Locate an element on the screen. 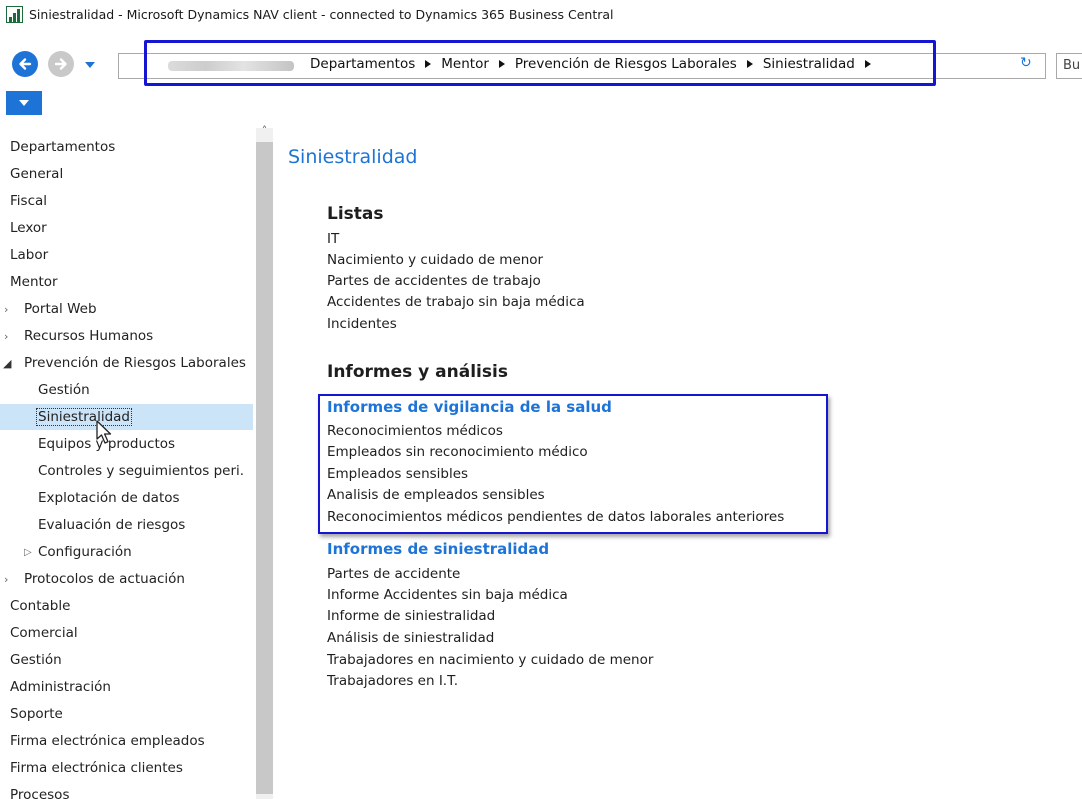 This screenshot has width=1082, height=799. annotation-highlight-address is located at coordinates (540, 63).